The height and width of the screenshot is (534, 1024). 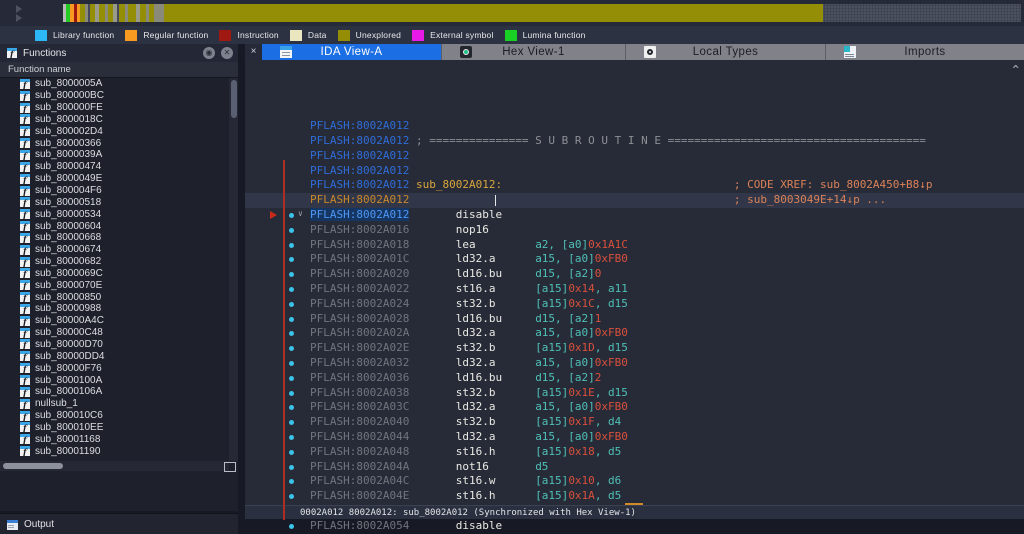 What do you see at coordinates (209, 53) in the screenshot?
I see `panel-options-button: ◉` at bounding box center [209, 53].